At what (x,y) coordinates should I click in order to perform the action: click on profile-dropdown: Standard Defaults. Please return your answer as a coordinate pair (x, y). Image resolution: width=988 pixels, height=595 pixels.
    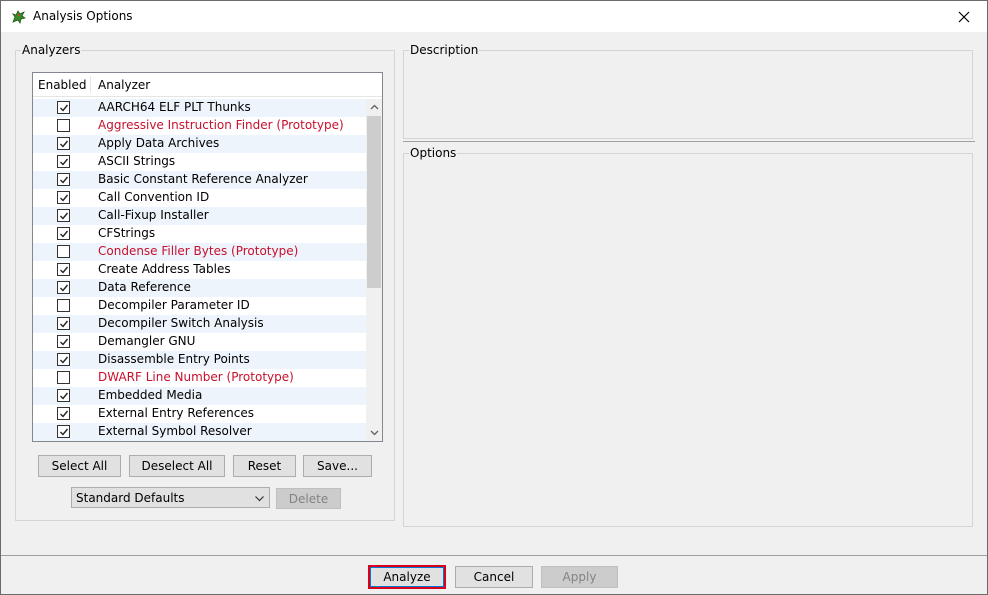
    Looking at the image, I should click on (170, 497).